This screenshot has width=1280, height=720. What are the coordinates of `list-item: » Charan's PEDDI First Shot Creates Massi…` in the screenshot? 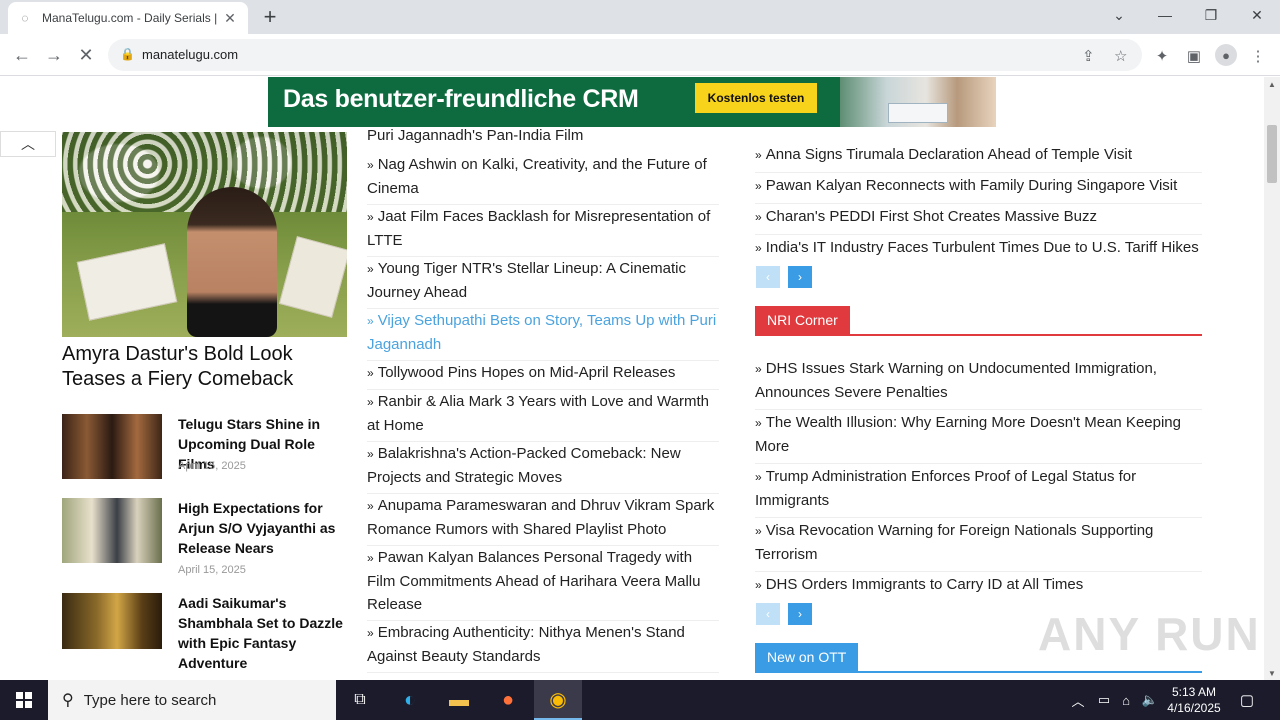 It's located at (978, 220).